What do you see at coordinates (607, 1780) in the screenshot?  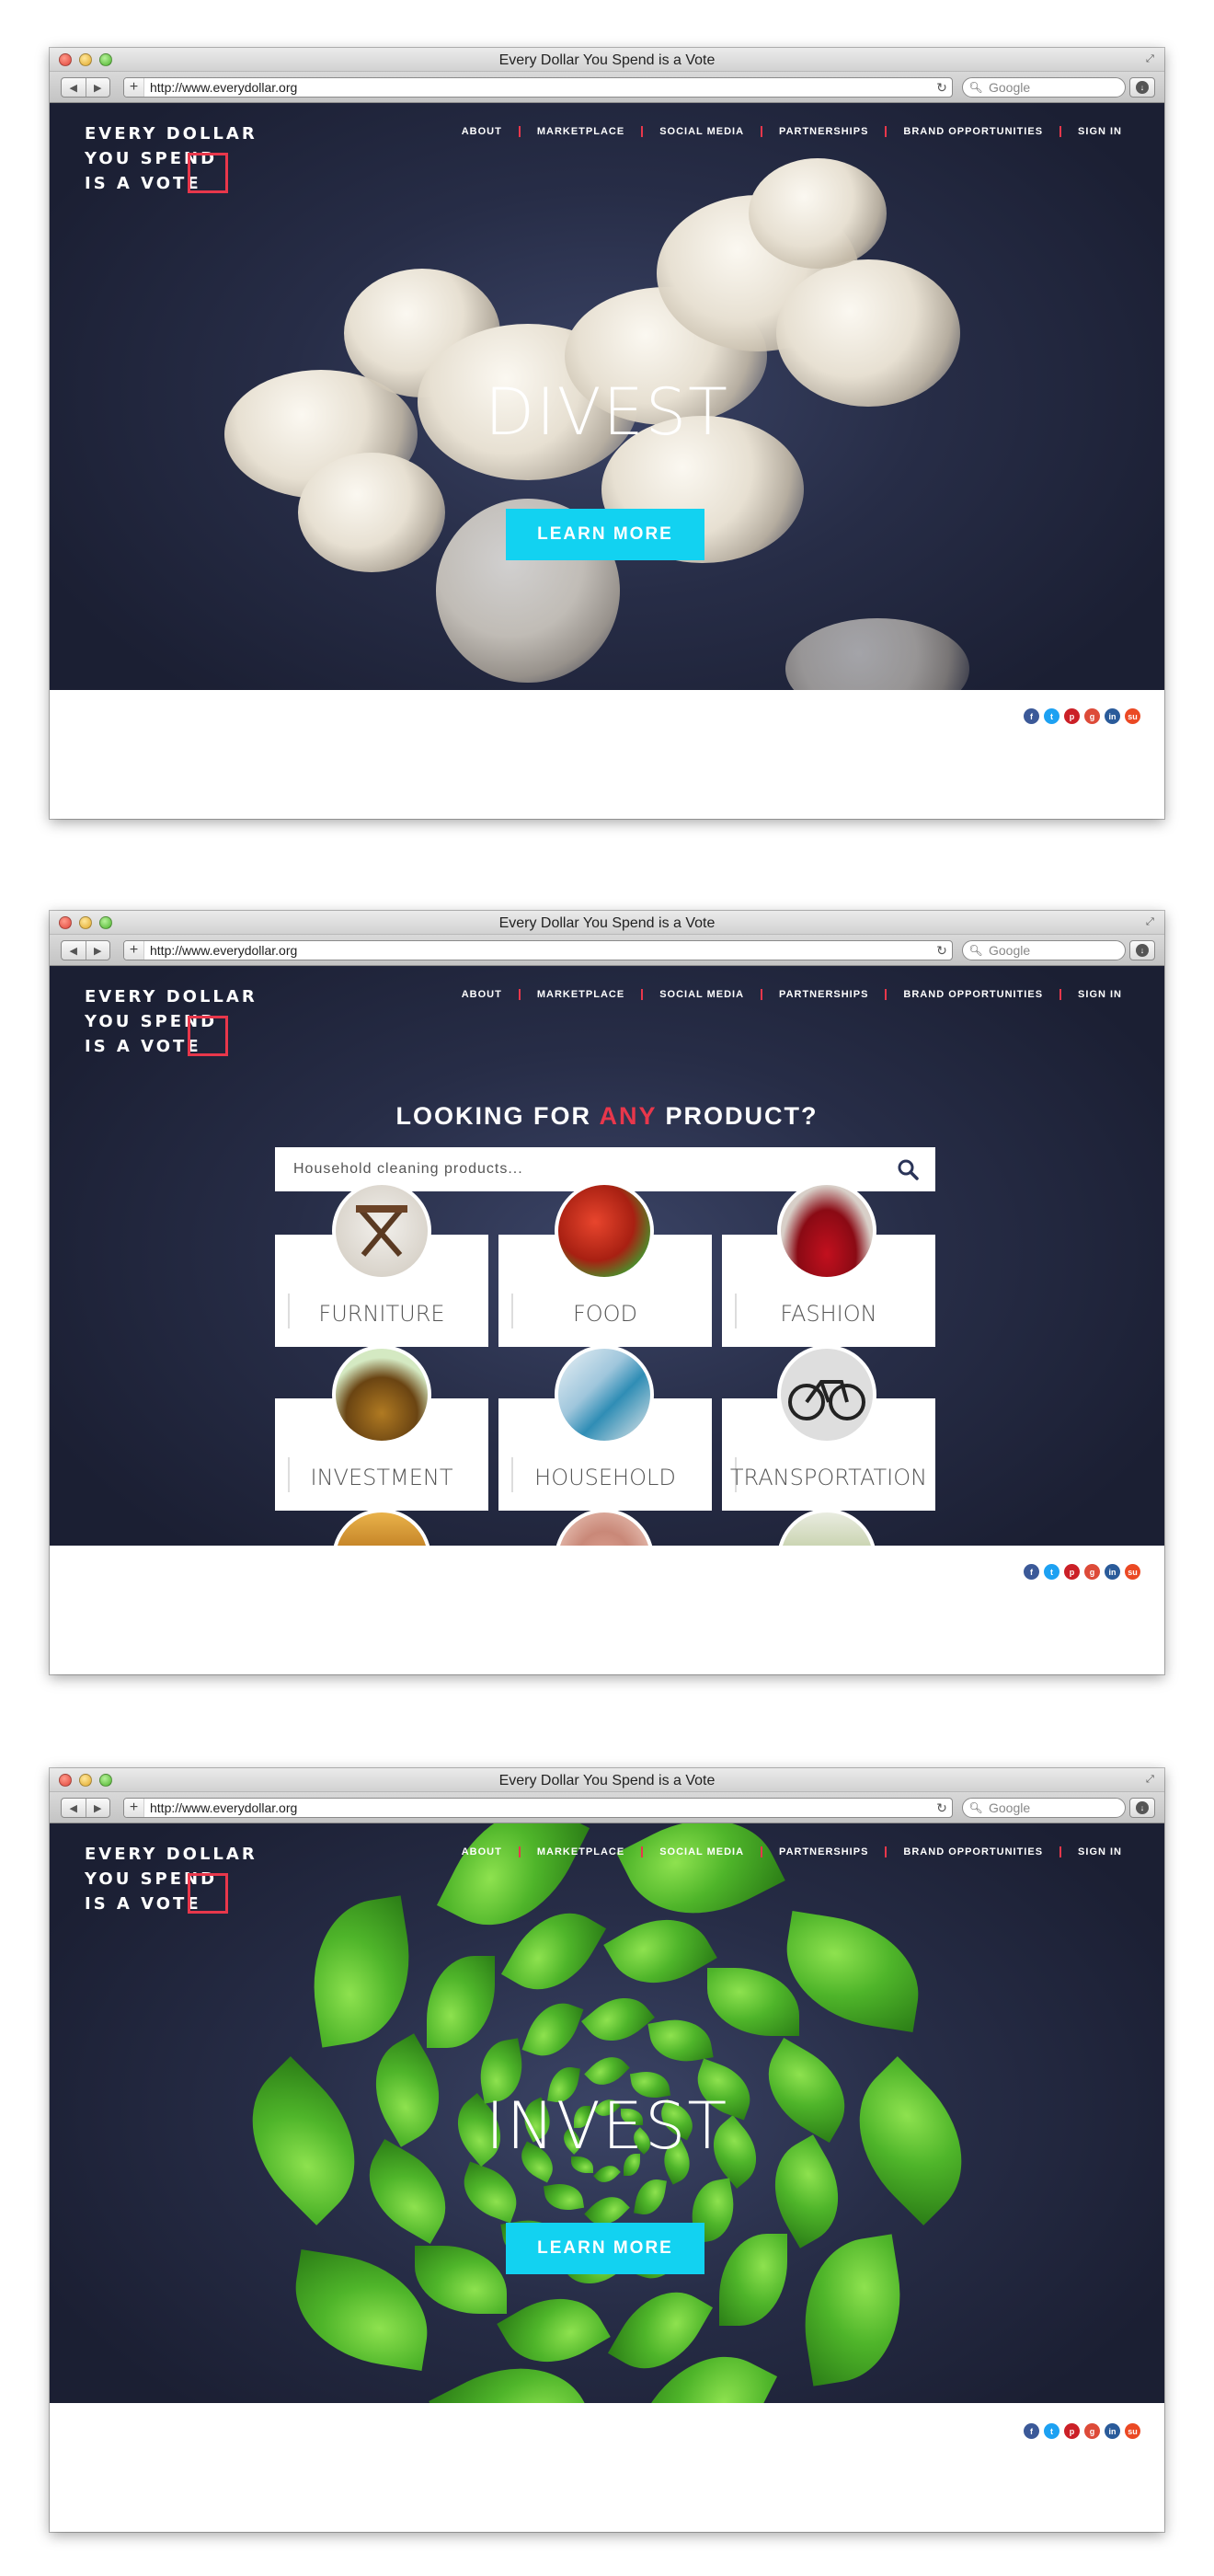 I see `window-title: Every Dollar You Spend is a Vote` at bounding box center [607, 1780].